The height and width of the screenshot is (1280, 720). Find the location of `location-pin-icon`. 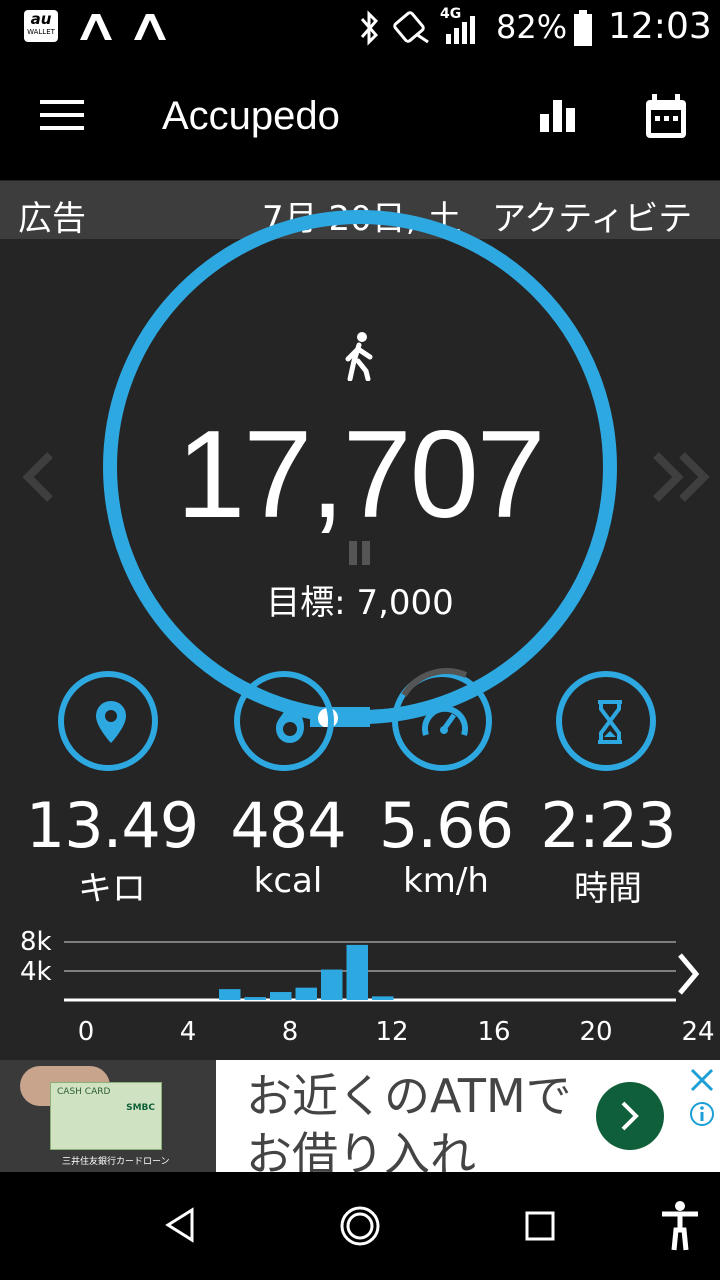

location-pin-icon is located at coordinates (111, 722).